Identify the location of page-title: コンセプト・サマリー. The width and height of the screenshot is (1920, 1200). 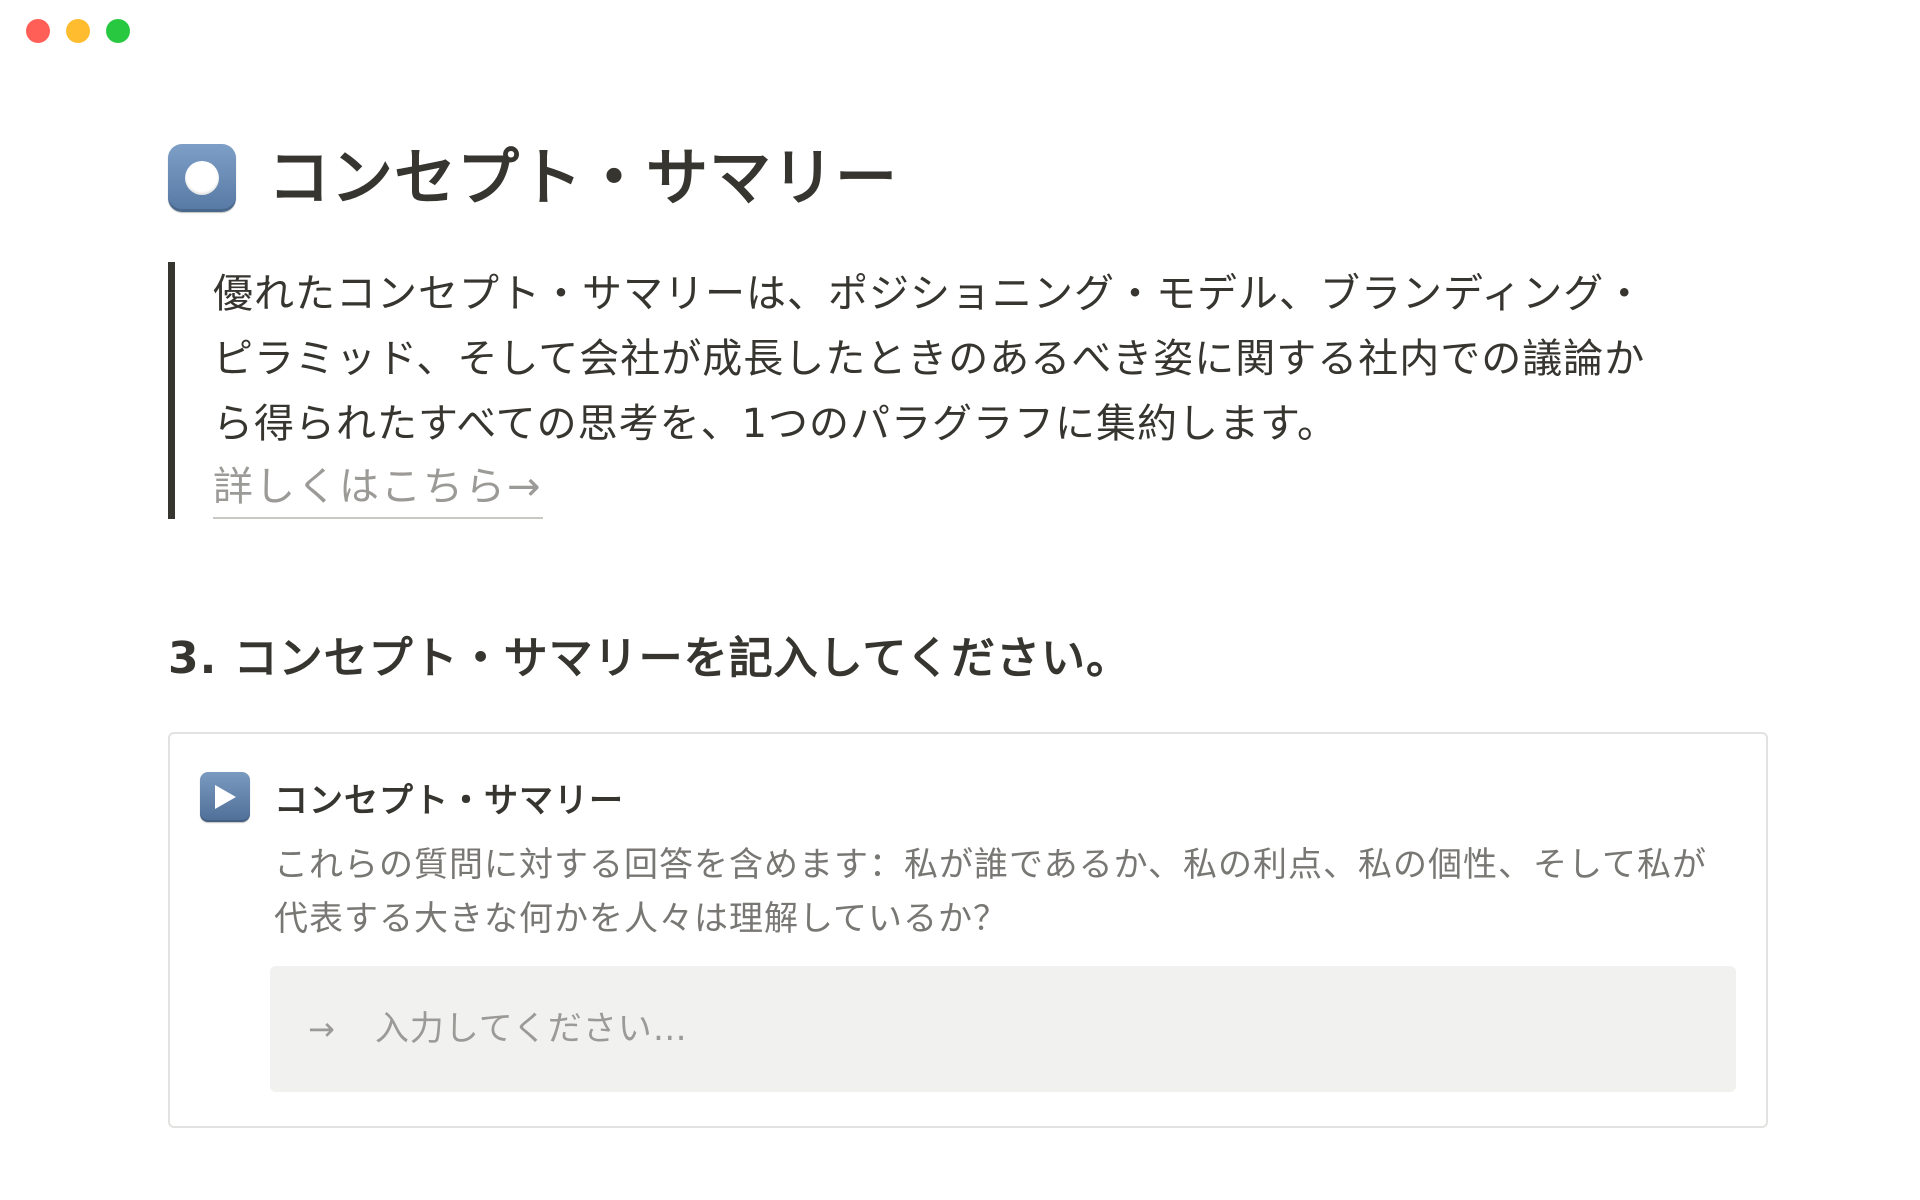
(583, 177).